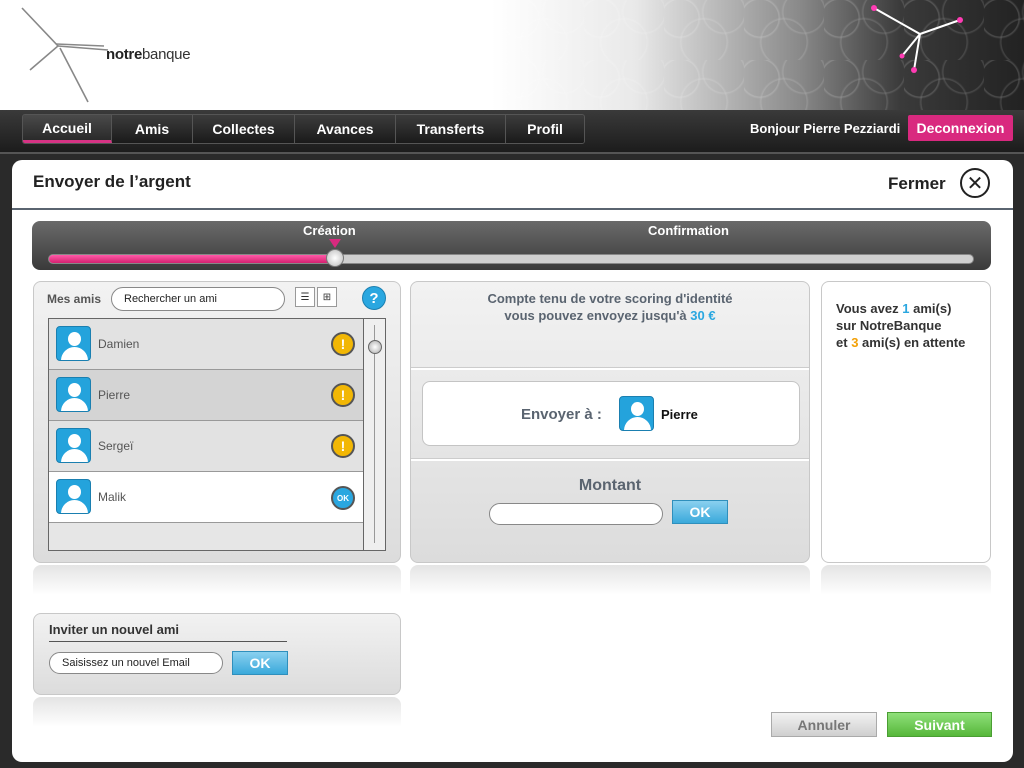 Image resolution: width=1024 pixels, height=768 pixels. I want to click on friend-name: Sergeï, so click(116, 446).